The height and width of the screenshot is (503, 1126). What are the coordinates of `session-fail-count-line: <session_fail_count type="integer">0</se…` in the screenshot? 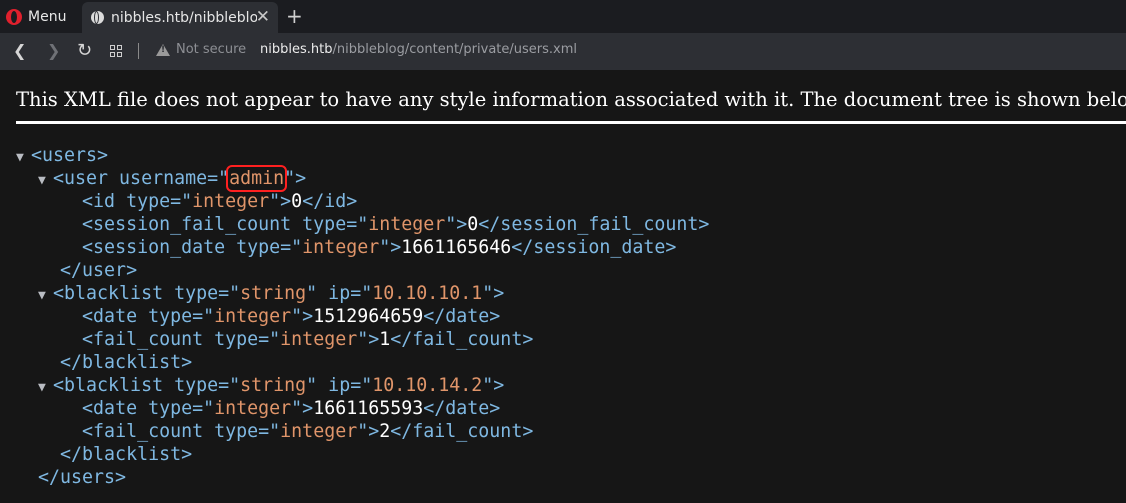 It's located at (362, 224).